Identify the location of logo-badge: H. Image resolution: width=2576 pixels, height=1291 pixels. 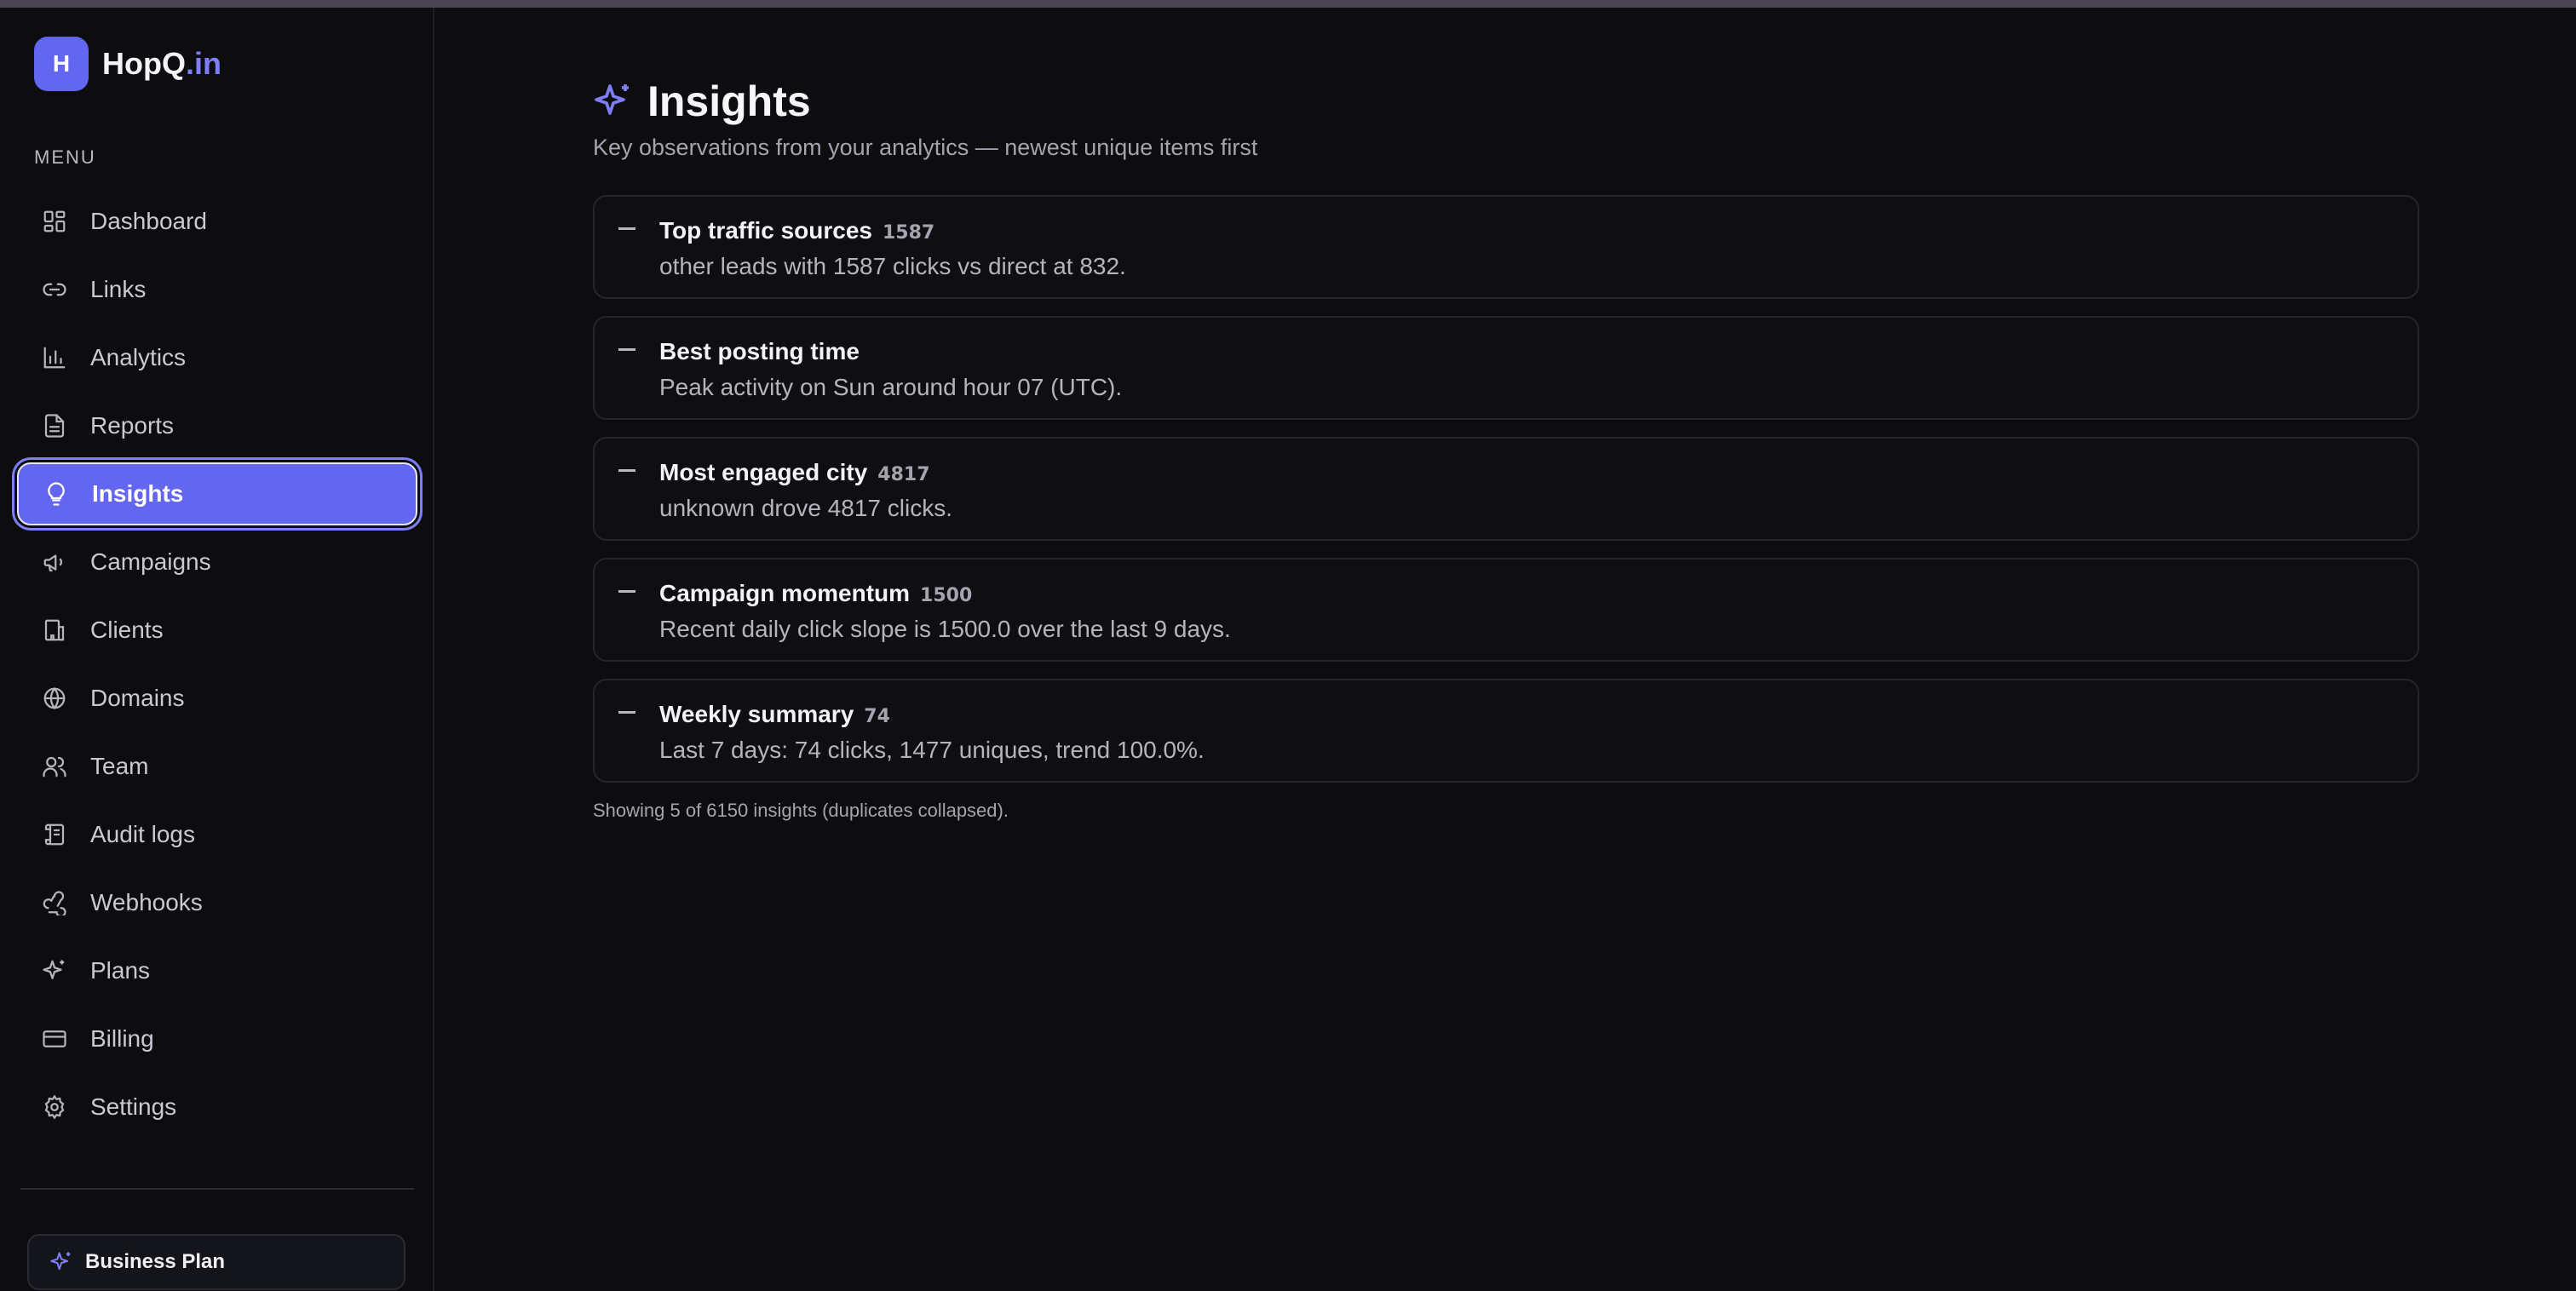
(61, 64).